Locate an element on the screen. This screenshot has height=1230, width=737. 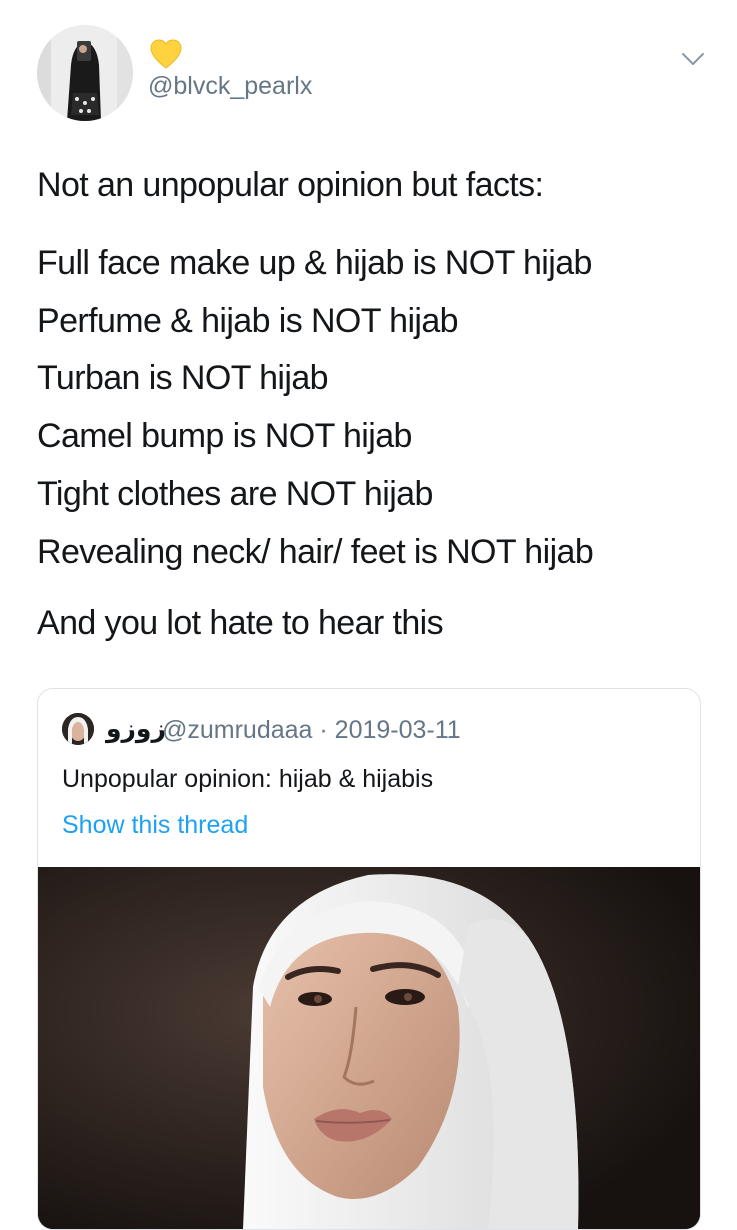
tweet-line: Not an unpopular opinion but facts: is located at coordinates (290, 185).